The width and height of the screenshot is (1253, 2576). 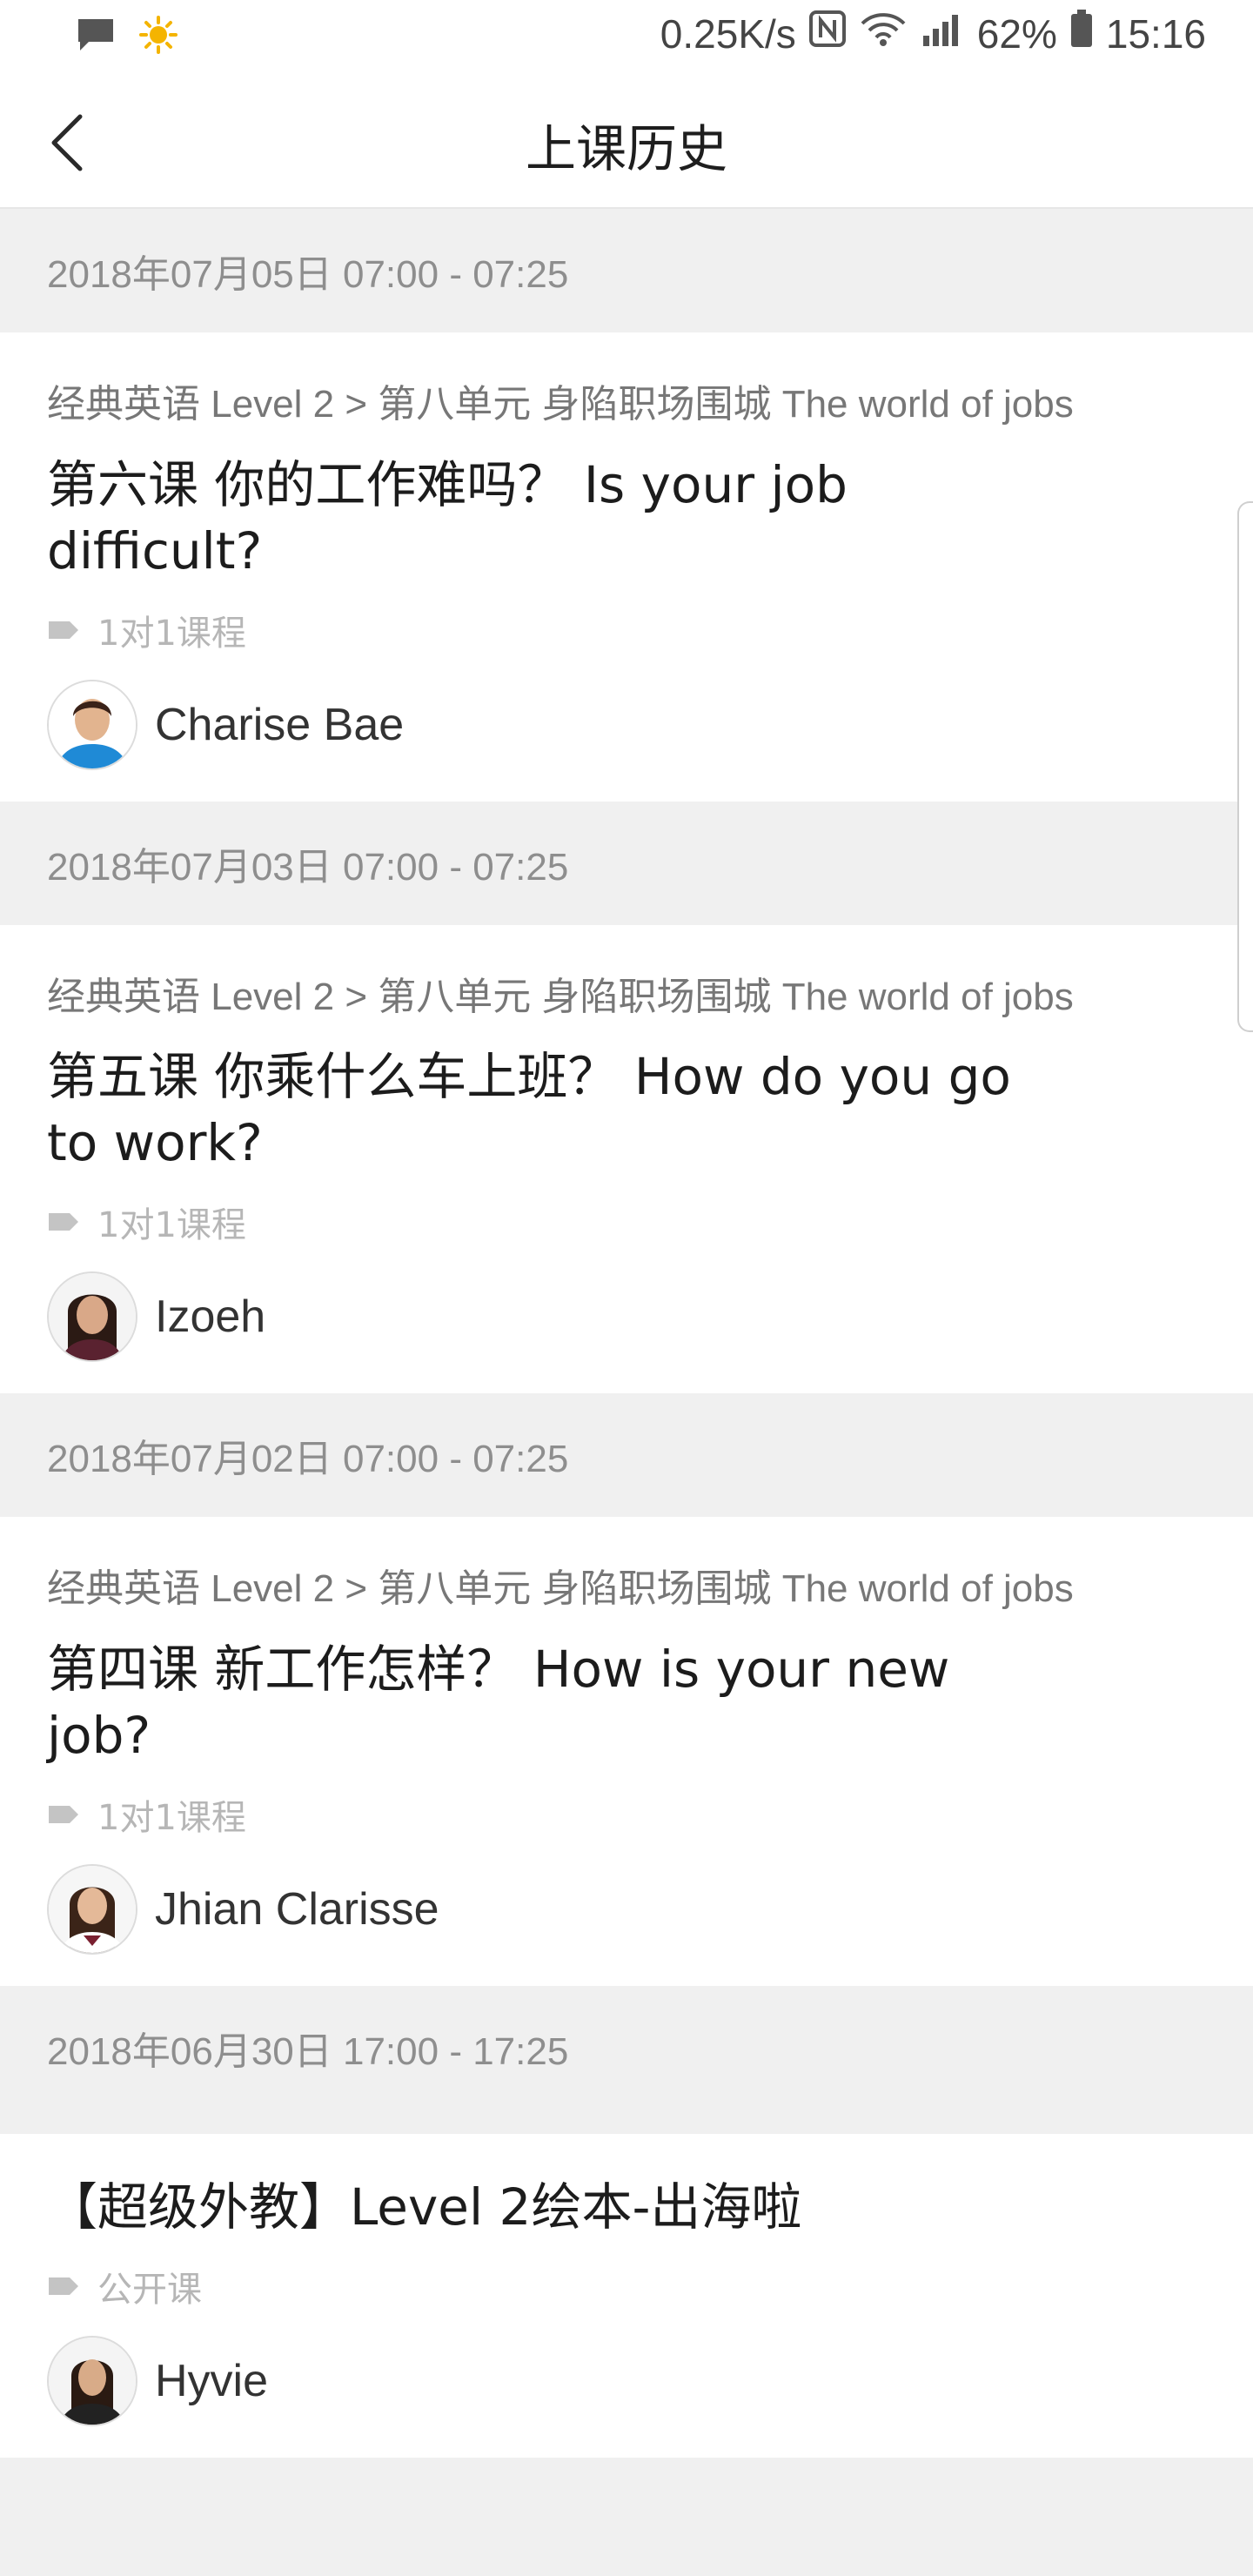 I want to click on battery-icon, so click(x=1081, y=34).